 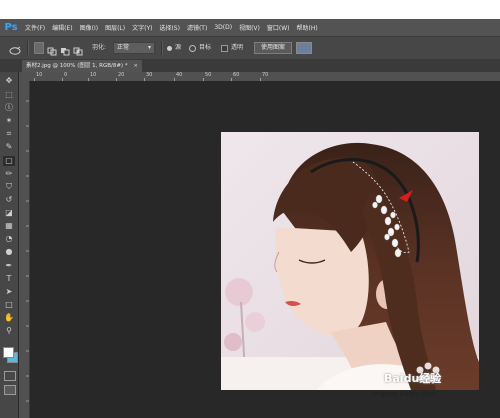 What do you see at coordinates (250, 48) in the screenshot?
I see `options-bar: 羽化: 正常 ▾ 源 目标 透明 使用图案` at bounding box center [250, 48].